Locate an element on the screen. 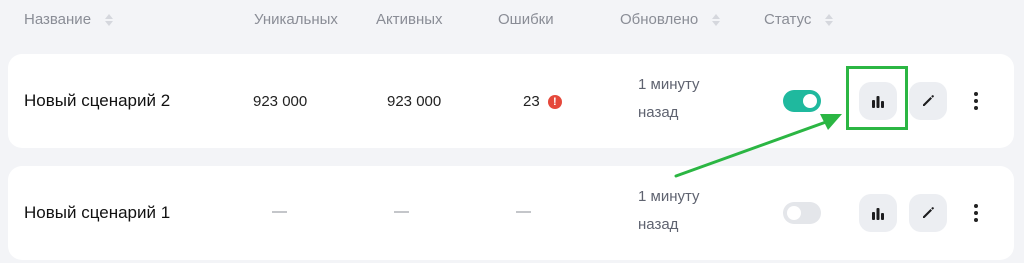  annotation-arrow-icon is located at coordinates (758, 146).